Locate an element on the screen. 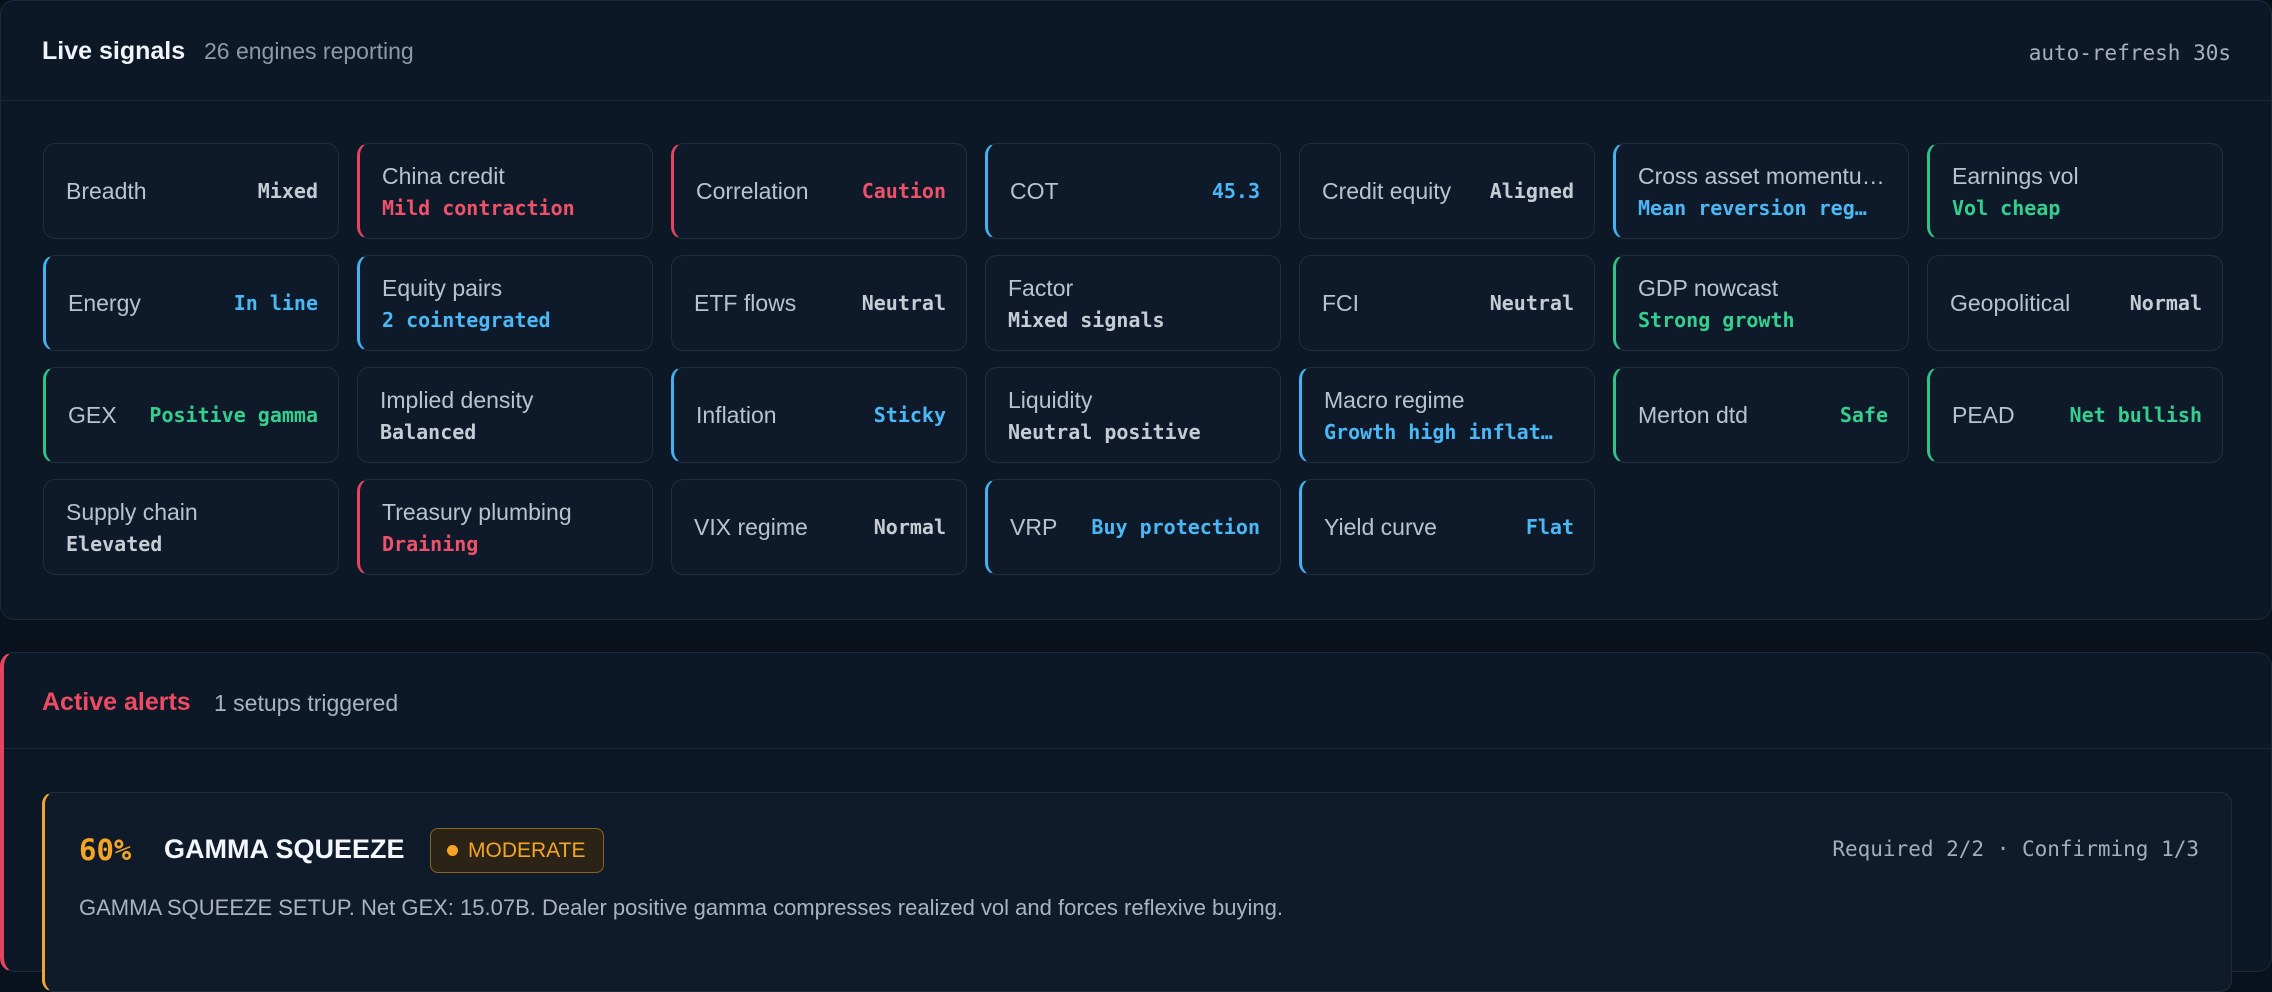 The height and width of the screenshot is (992, 2272). signal-card-factor: Factor Mixed signals is located at coordinates (1133, 303).